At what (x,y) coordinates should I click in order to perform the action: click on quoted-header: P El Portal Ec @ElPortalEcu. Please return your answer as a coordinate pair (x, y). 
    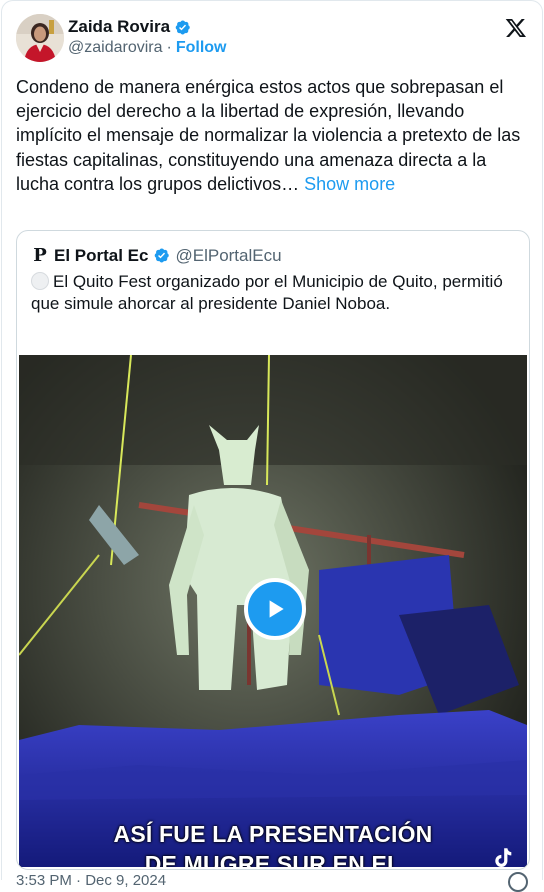
    Looking at the image, I should click on (156, 255).